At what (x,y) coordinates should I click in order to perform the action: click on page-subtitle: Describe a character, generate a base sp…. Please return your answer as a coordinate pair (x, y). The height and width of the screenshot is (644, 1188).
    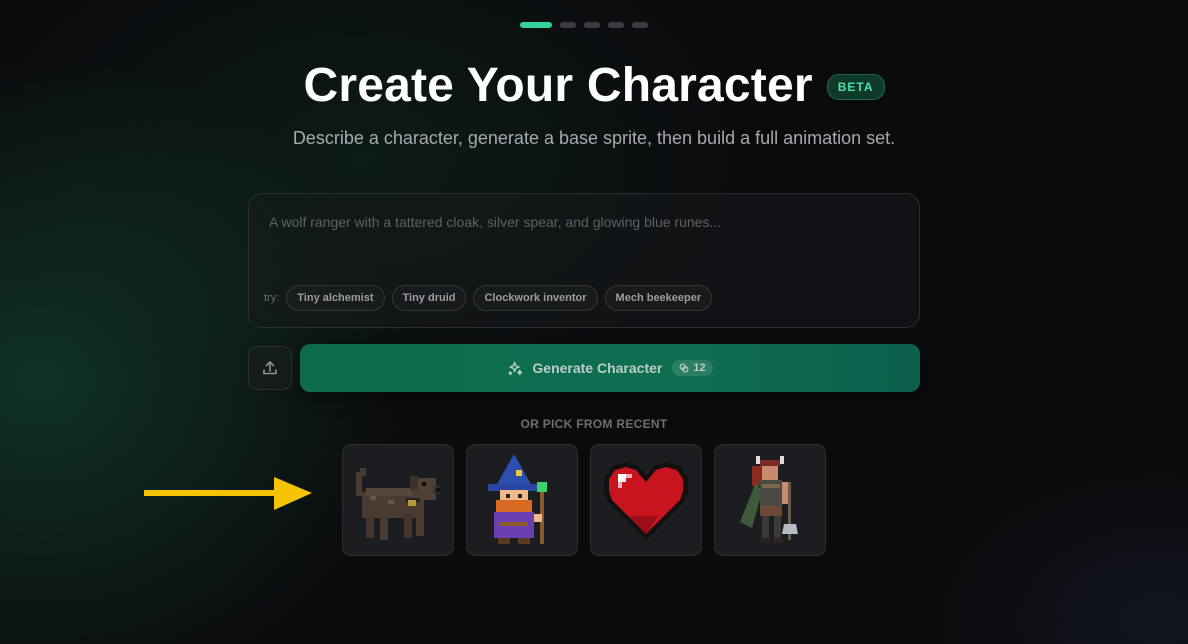
    Looking at the image, I should click on (594, 138).